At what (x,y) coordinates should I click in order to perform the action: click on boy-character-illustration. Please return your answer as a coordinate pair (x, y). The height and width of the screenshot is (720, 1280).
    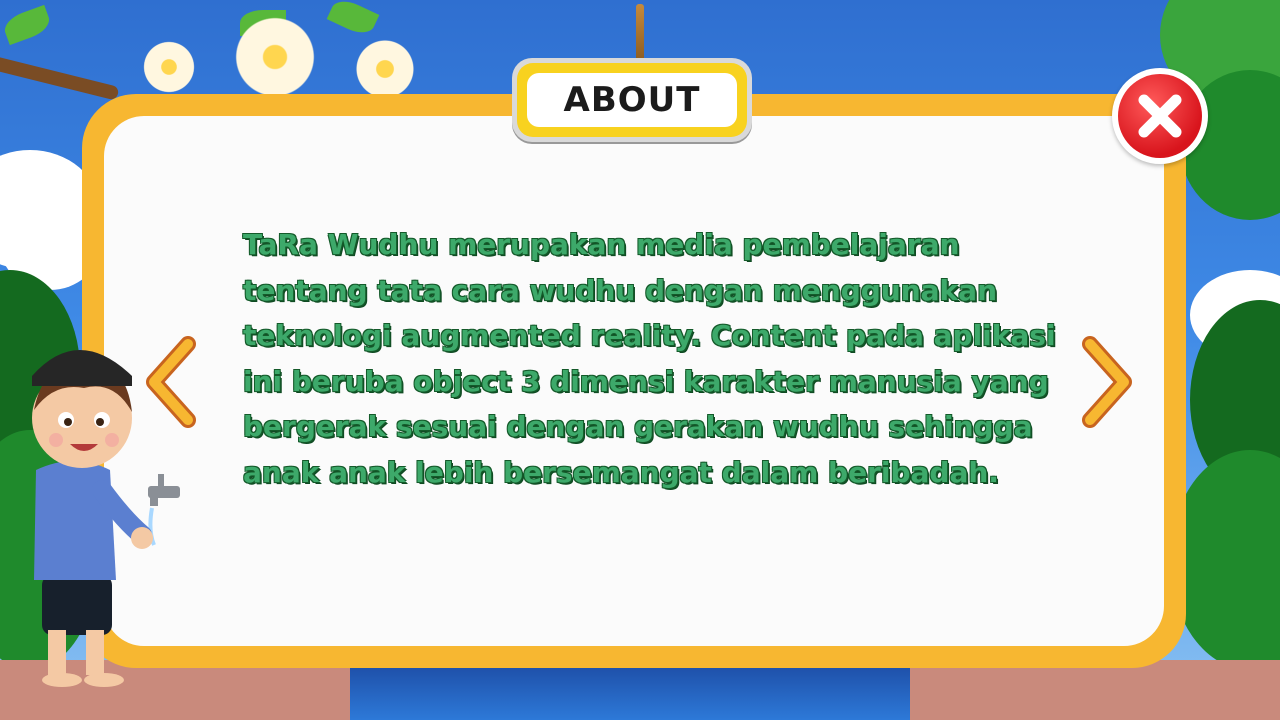
    Looking at the image, I should click on (106, 518).